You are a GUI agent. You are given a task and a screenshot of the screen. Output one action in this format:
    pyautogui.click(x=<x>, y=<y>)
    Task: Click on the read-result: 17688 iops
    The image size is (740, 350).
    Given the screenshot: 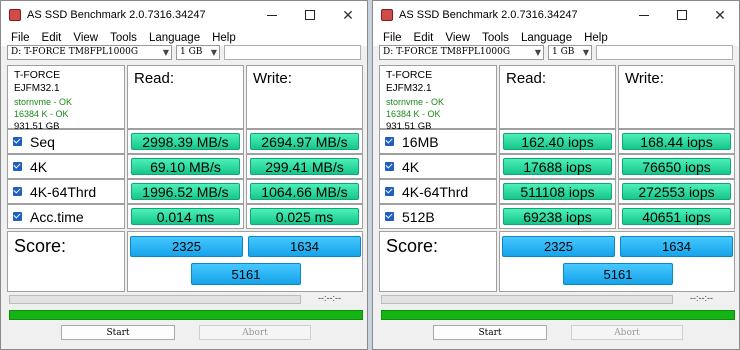 What is the action you would take?
    pyautogui.click(x=557, y=166)
    